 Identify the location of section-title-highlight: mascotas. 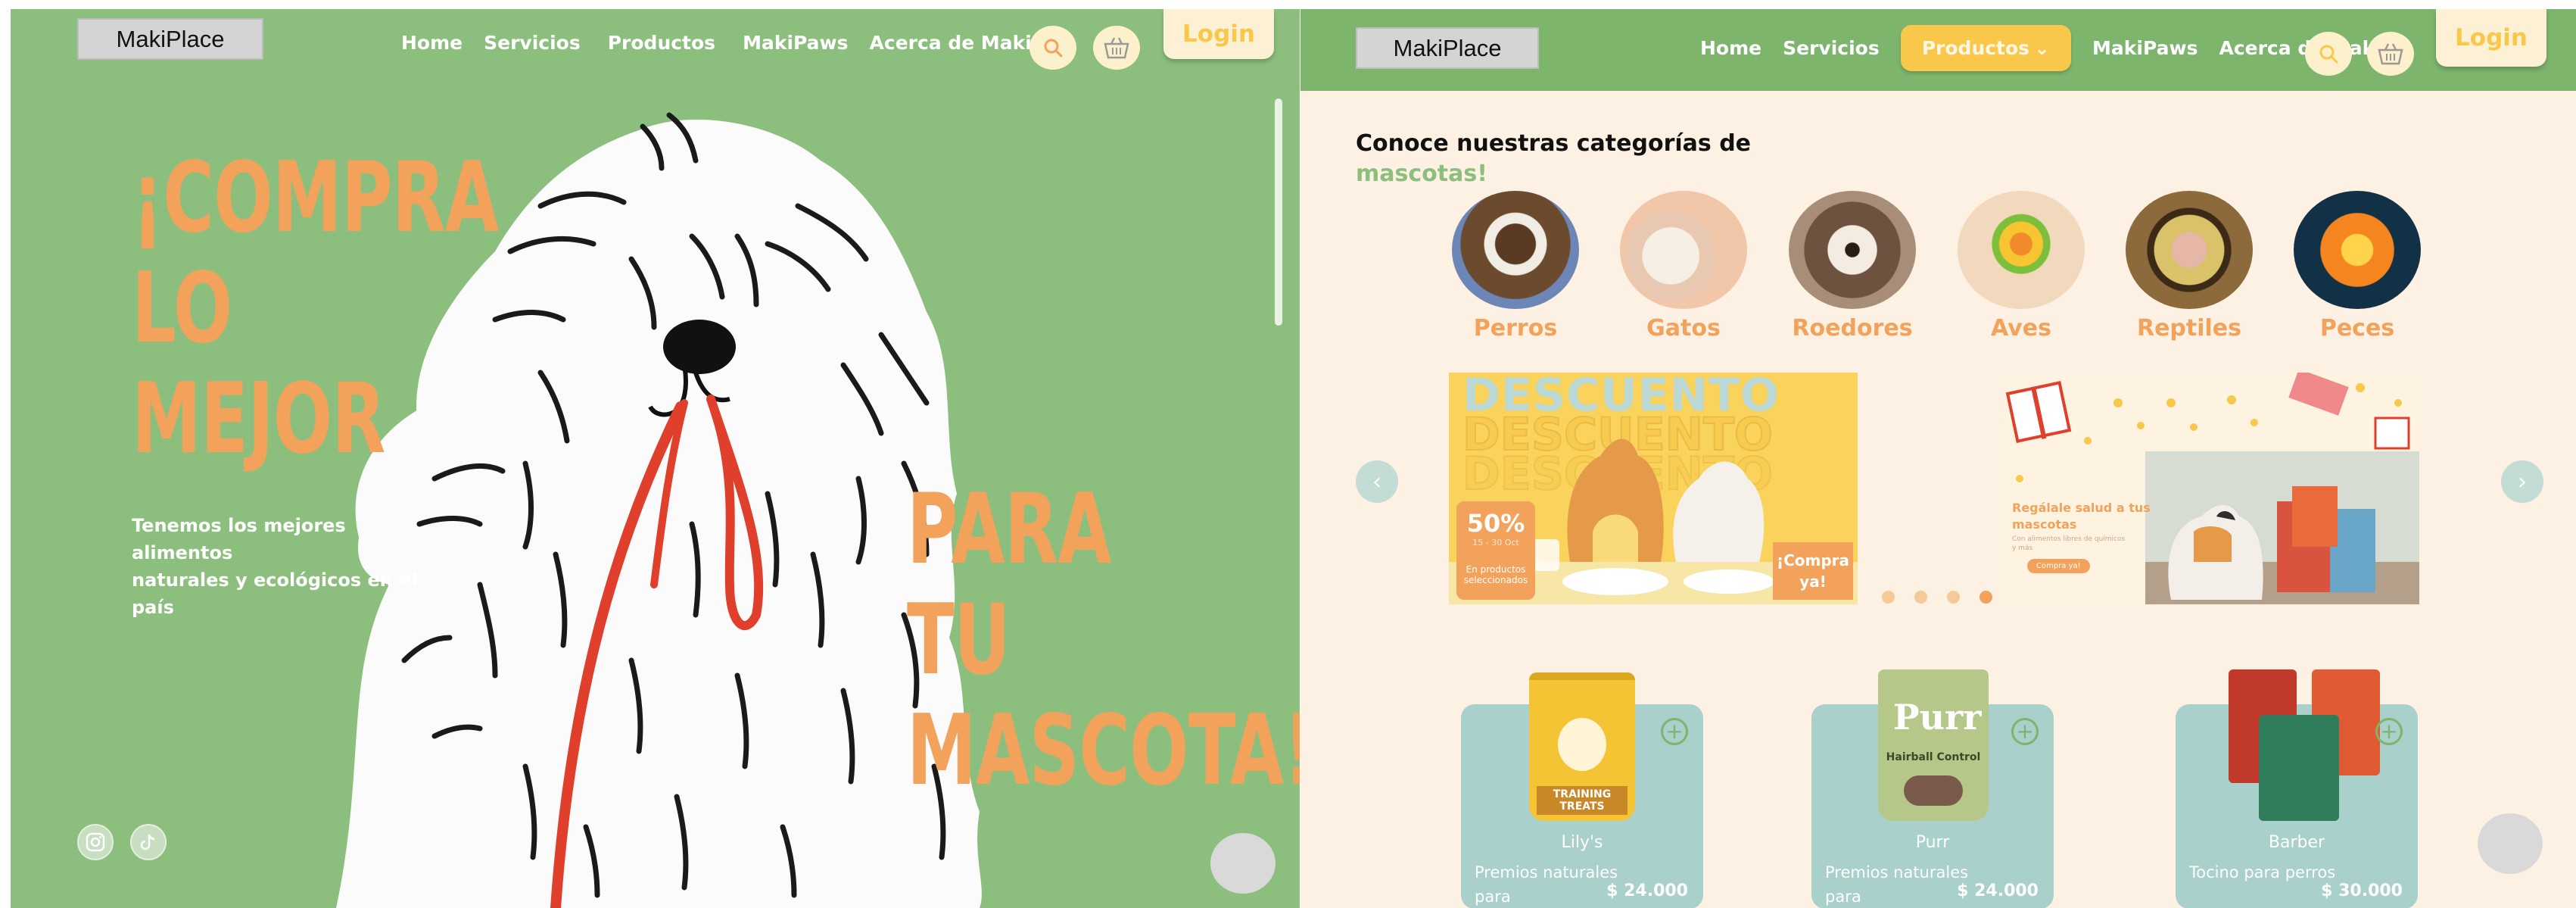
(1417, 174).